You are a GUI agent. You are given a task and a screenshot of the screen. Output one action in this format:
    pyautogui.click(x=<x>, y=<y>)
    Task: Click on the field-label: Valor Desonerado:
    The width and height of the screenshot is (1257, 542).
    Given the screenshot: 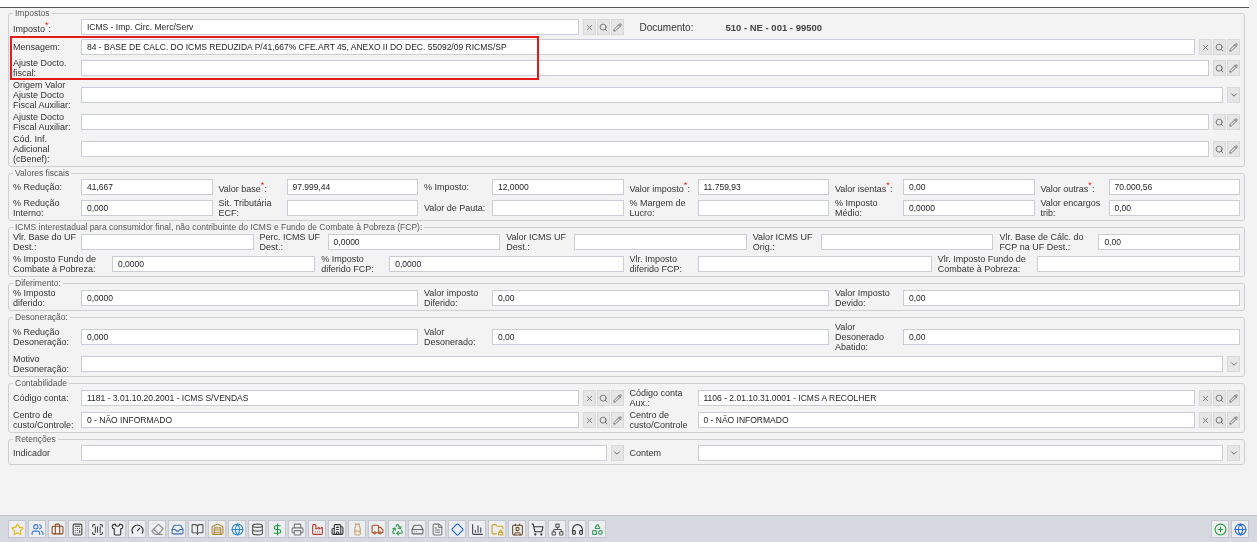 What is the action you would take?
    pyautogui.click(x=450, y=337)
    